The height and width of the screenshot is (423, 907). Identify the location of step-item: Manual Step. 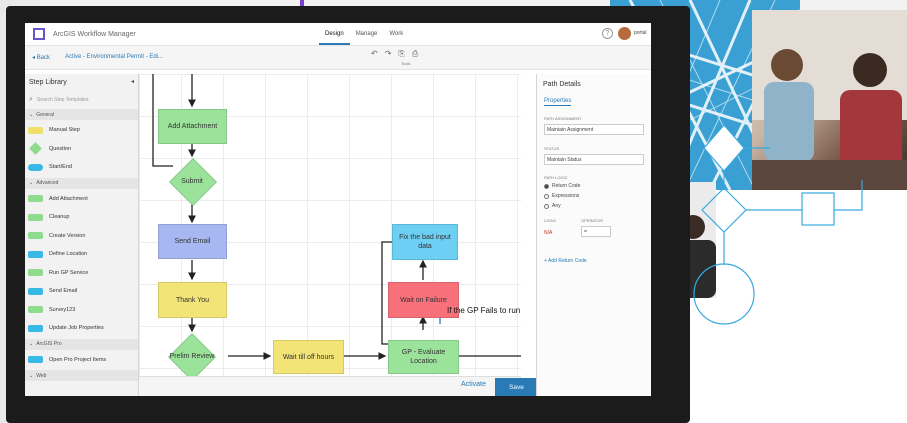
(81, 130).